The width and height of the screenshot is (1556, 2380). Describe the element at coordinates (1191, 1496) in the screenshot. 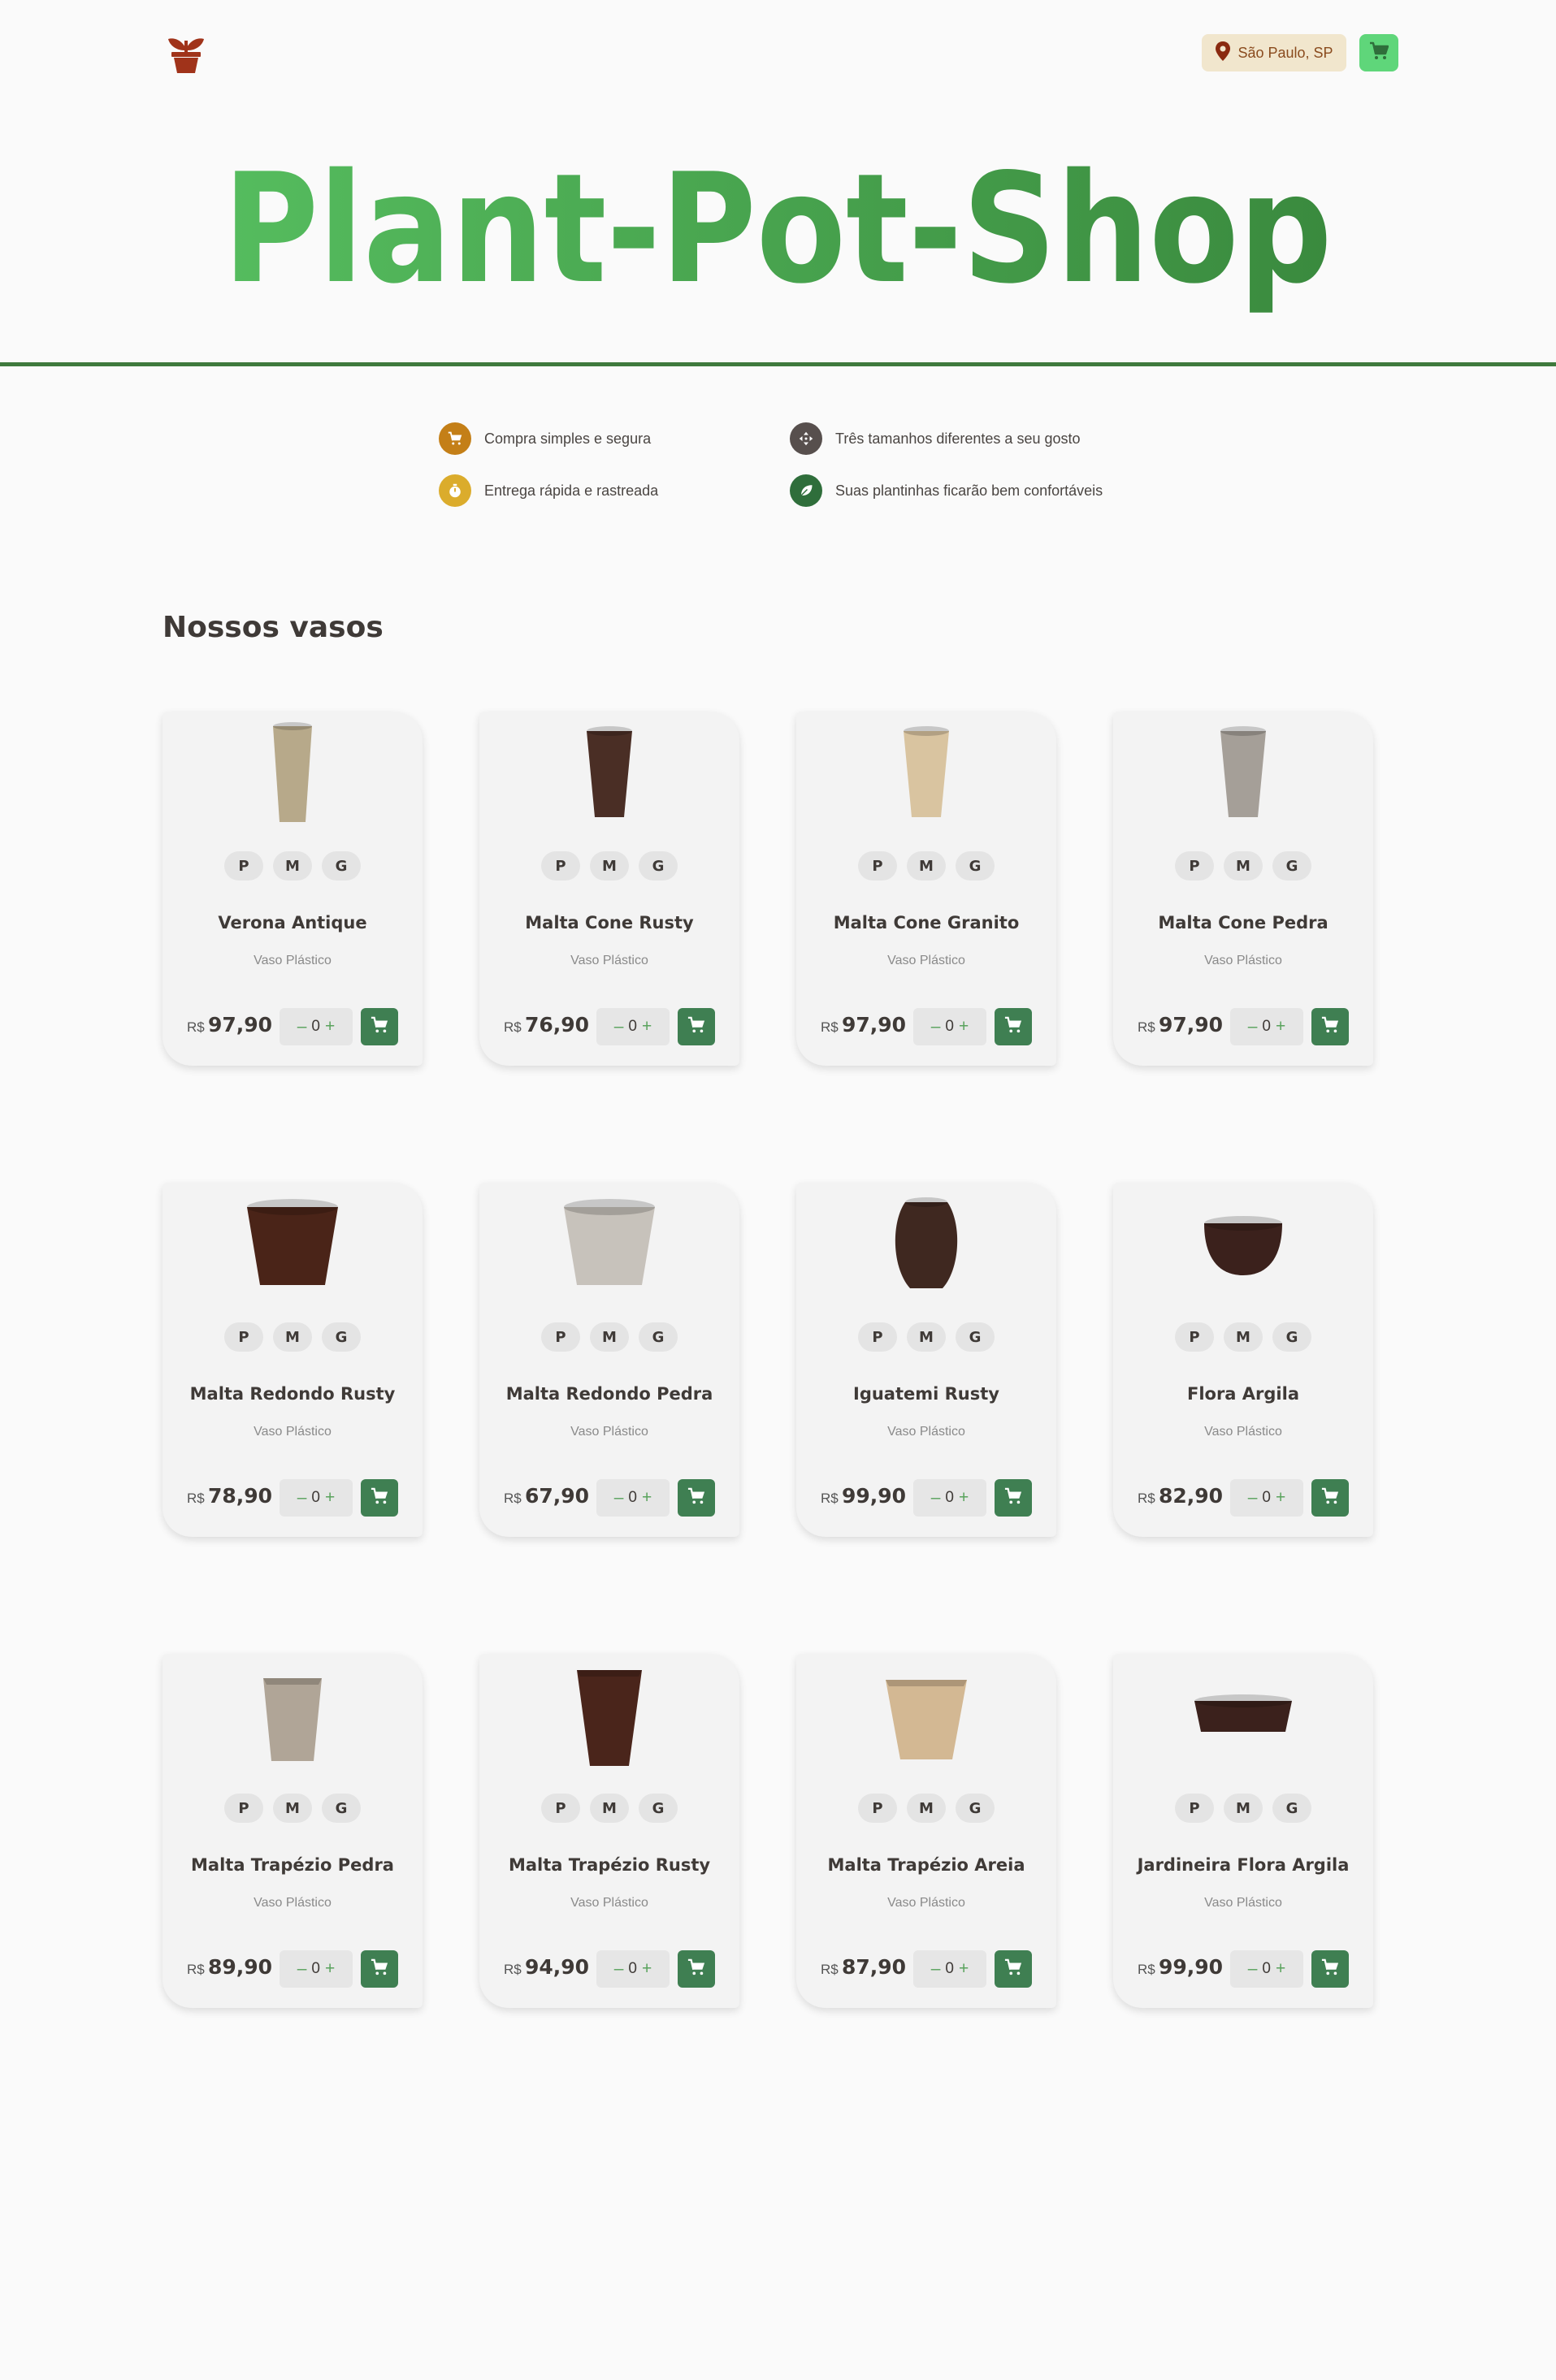

I see `product-price: 82,90` at that location.